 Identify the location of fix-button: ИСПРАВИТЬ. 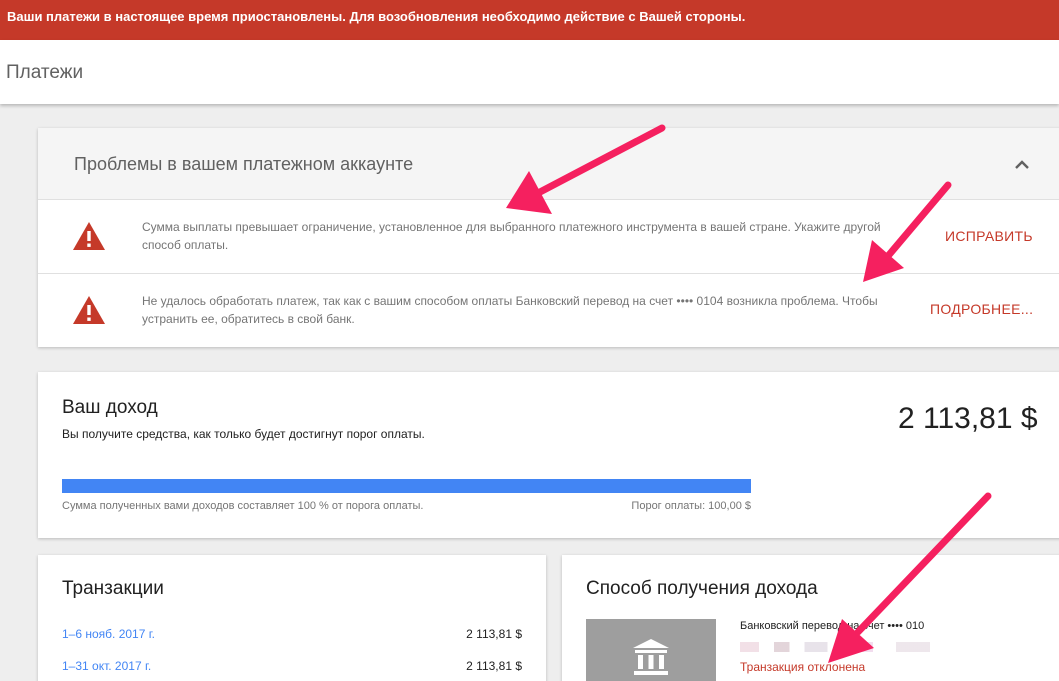
(989, 236).